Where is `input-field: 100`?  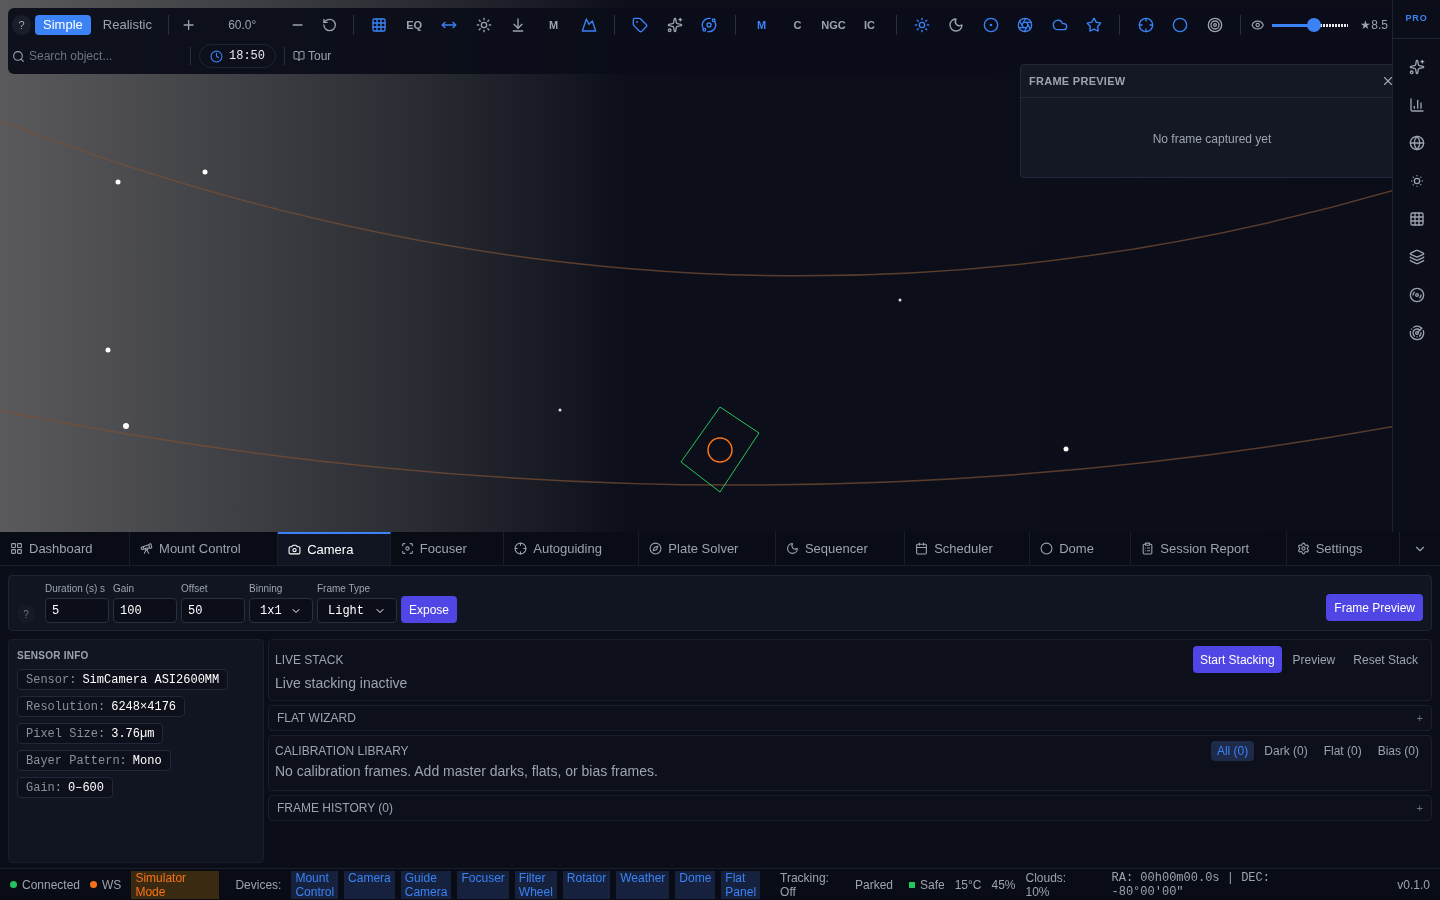 input-field: 100 is located at coordinates (145, 610).